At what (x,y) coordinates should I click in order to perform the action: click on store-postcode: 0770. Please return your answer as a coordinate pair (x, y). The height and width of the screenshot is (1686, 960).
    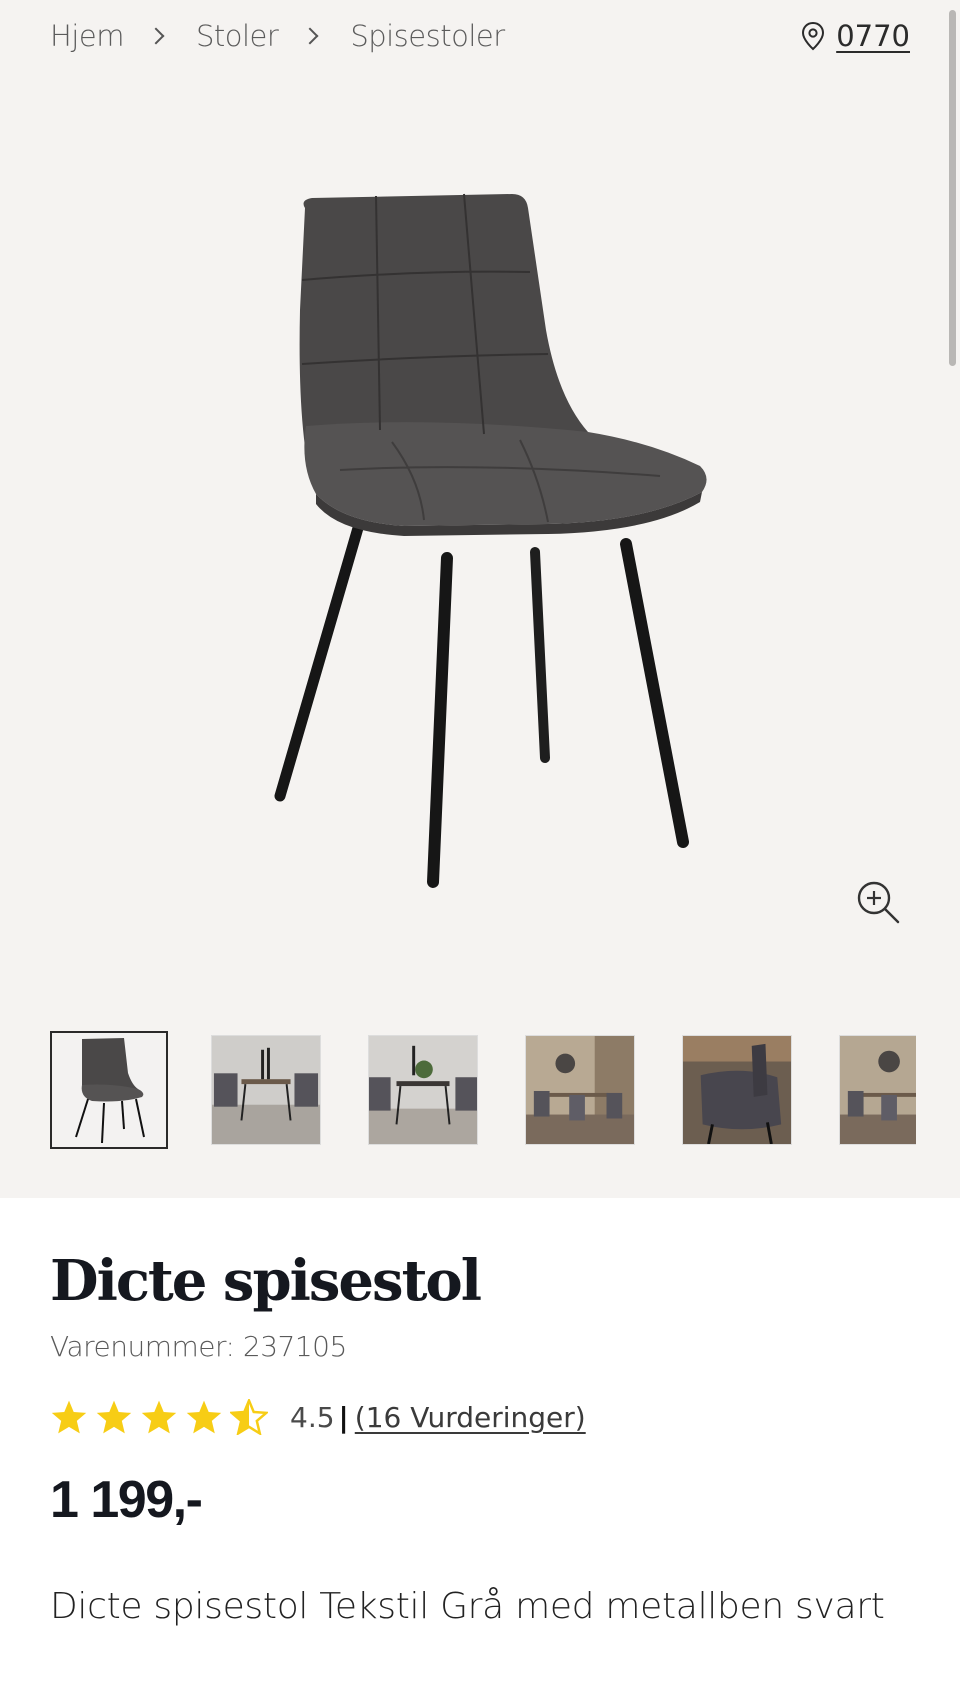
    Looking at the image, I should click on (873, 36).